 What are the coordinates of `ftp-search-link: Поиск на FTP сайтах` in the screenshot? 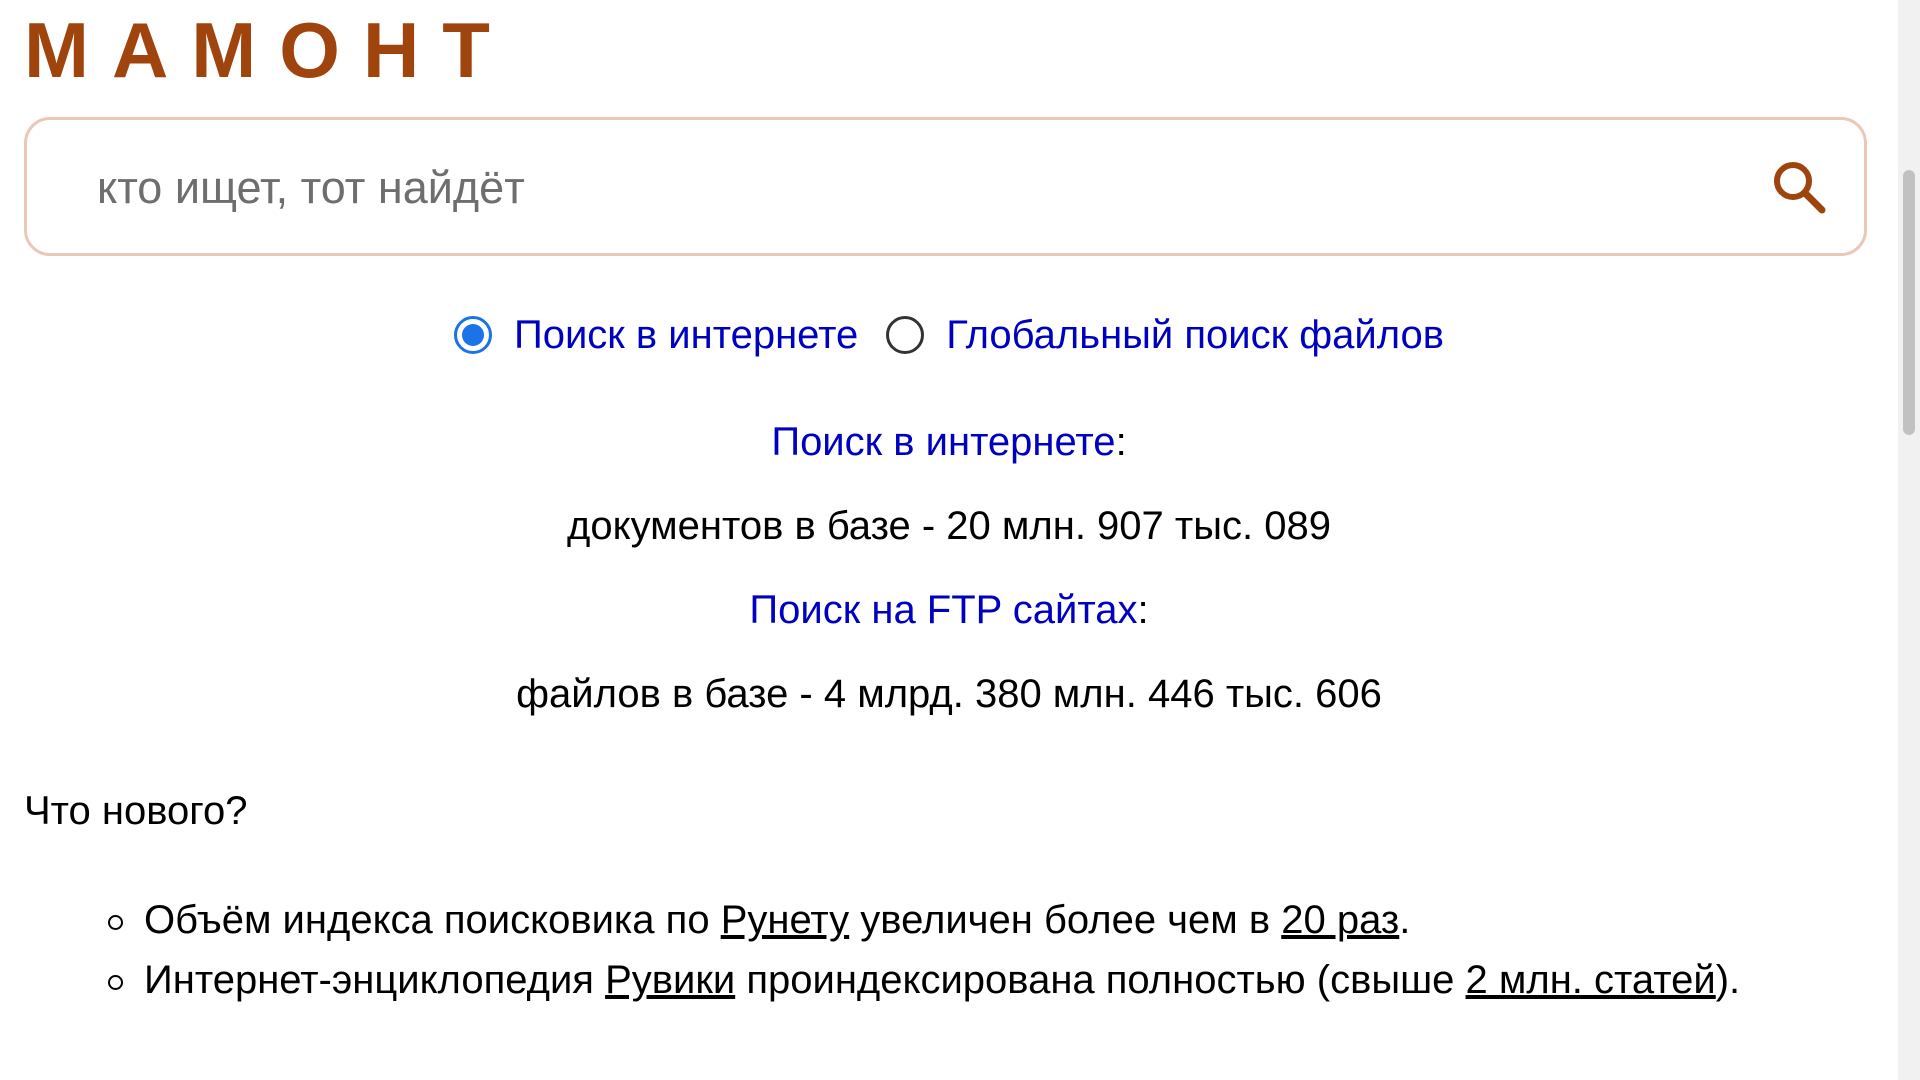 It's located at (943, 610).